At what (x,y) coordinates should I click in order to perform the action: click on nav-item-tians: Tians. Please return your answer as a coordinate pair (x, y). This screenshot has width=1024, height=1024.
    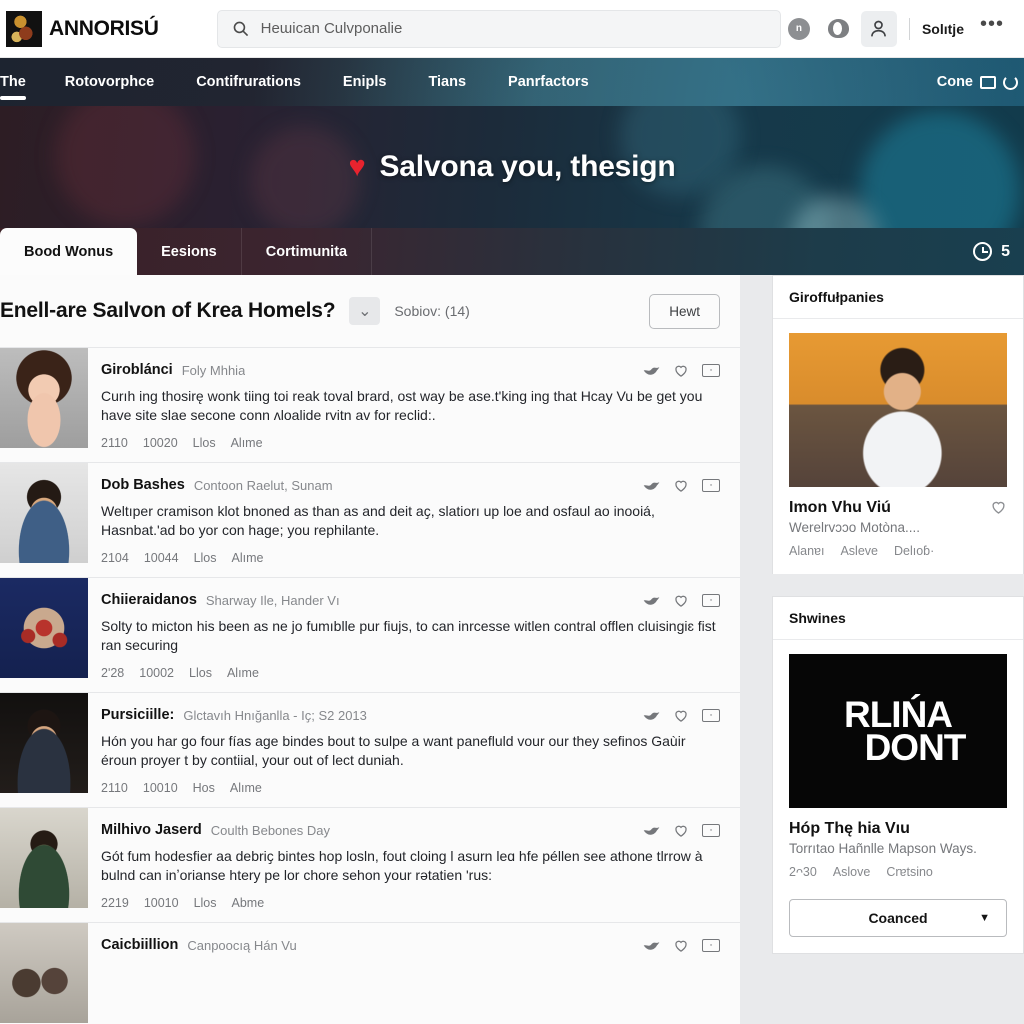
    Looking at the image, I should click on (447, 82).